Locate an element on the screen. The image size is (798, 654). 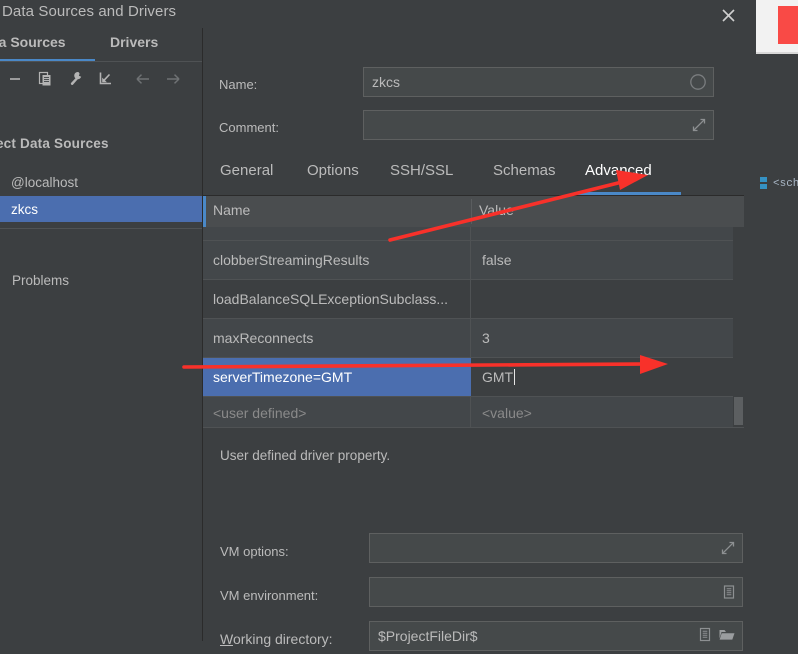
table-cell-name: serverTimezone=GMT is located at coordinates (337, 377).